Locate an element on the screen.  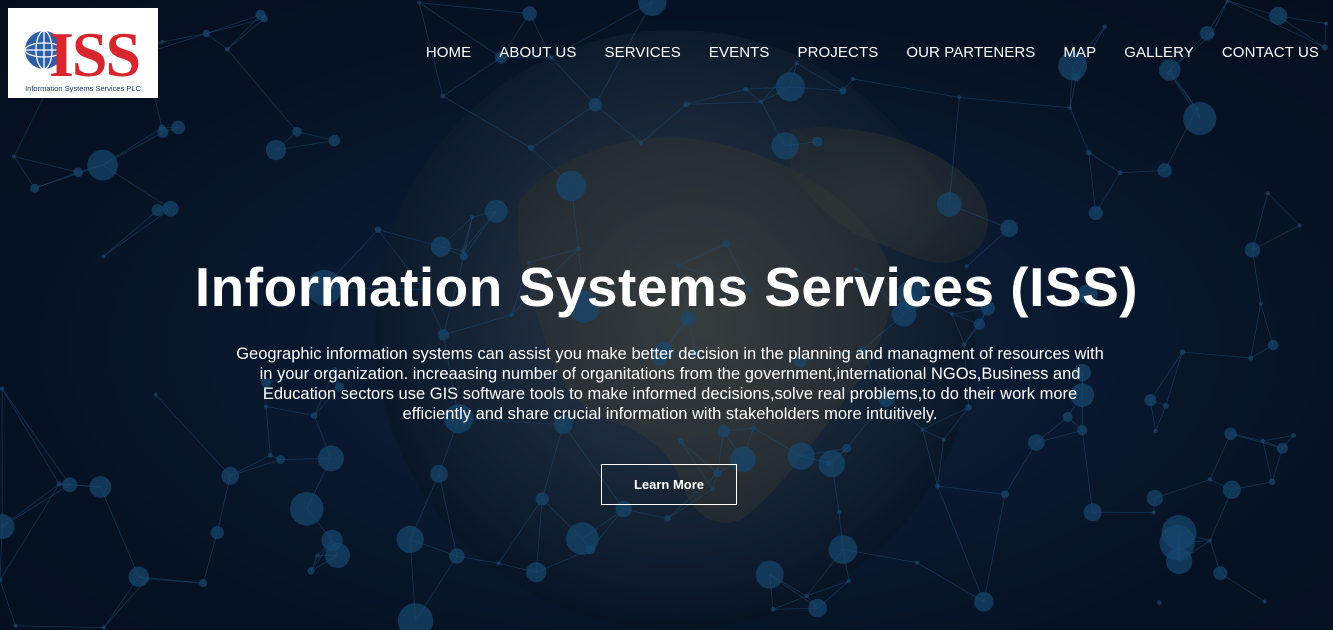
nav-contact-us: CONTACT US is located at coordinates (1270, 53).